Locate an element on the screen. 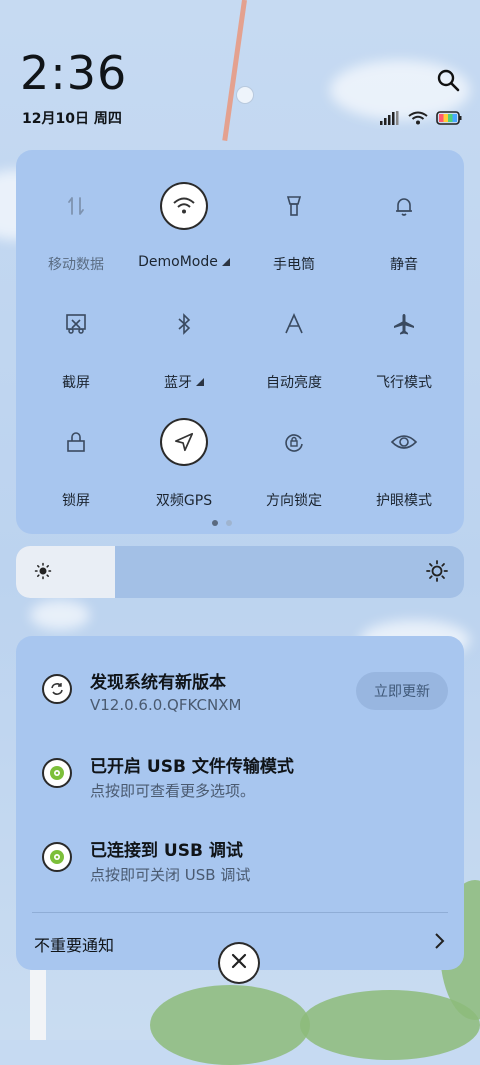 The width and height of the screenshot is (480, 1065). tile-airplane: 飞行模式 is located at coordinates (404, 339).